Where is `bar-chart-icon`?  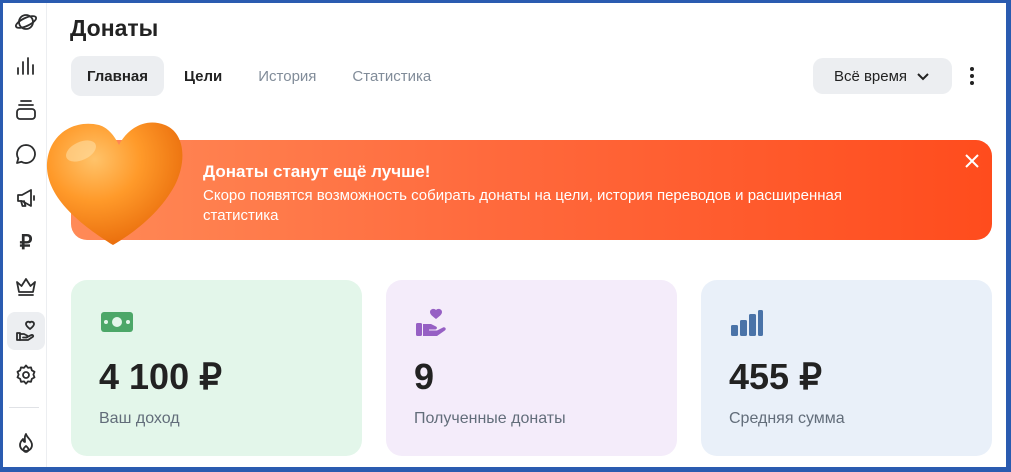 bar-chart-icon is located at coordinates (747, 323).